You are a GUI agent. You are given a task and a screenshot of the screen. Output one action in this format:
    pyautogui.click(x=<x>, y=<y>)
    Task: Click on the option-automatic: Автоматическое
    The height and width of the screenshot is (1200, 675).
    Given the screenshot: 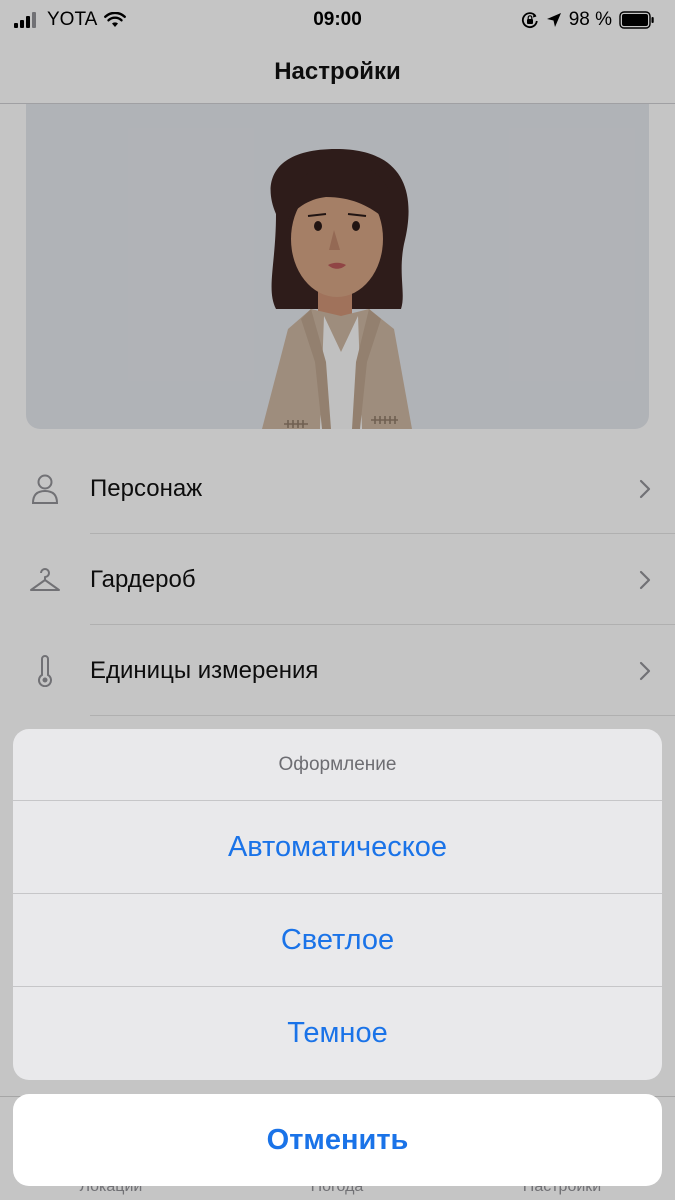 What is the action you would take?
    pyautogui.click(x=337, y=847)
    